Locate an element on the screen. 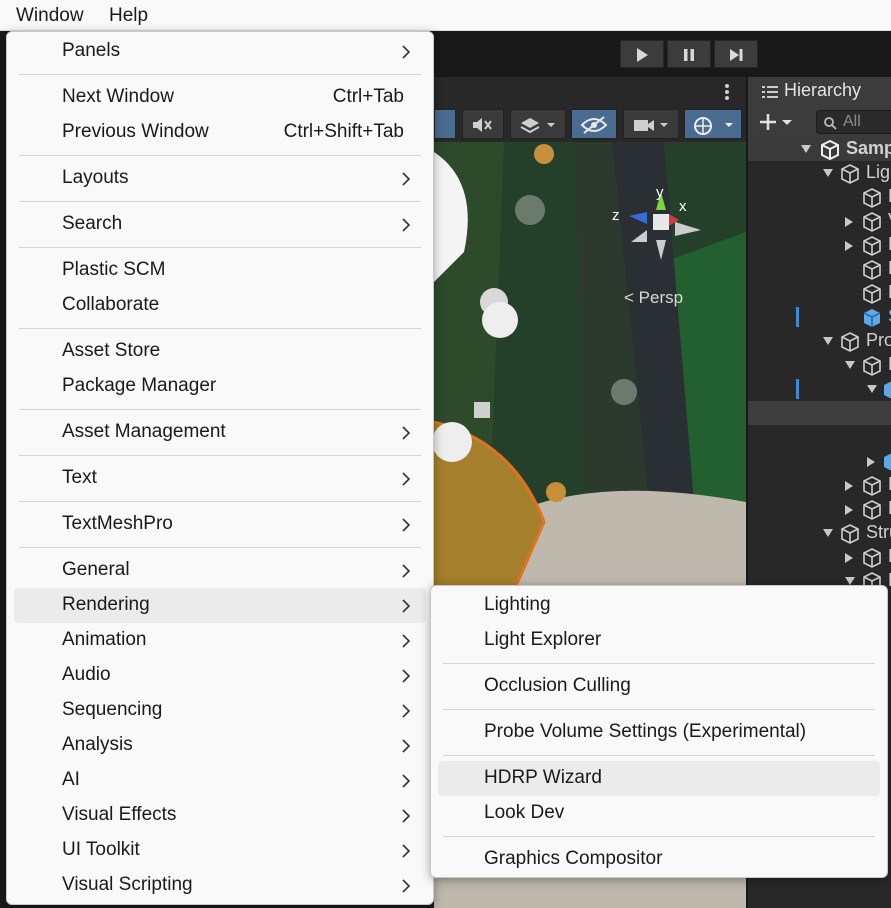 The height and width of the screenshot is (908, 891). menu-item-animation: Animation is located at coordinates (220, 640).